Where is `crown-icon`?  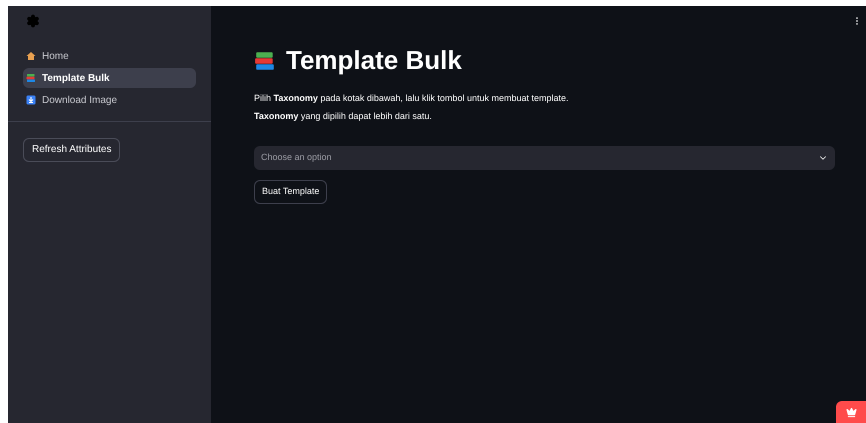
crown-icon is located at coordinates (851, 412).